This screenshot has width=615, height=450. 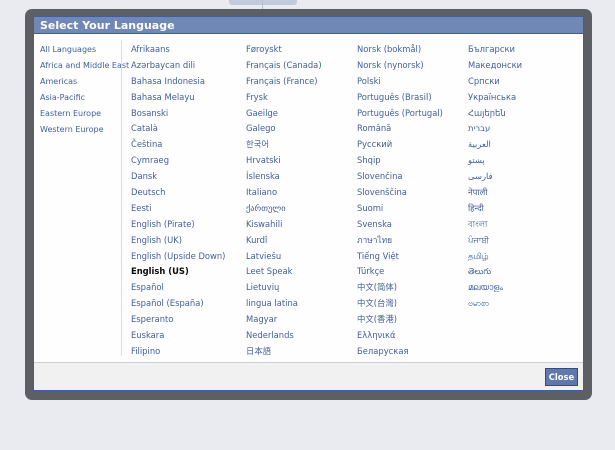 What do you see at coordinates (561, 377) in the screenshot?
I see `close-button: Close` at bounding box center [561, 377].